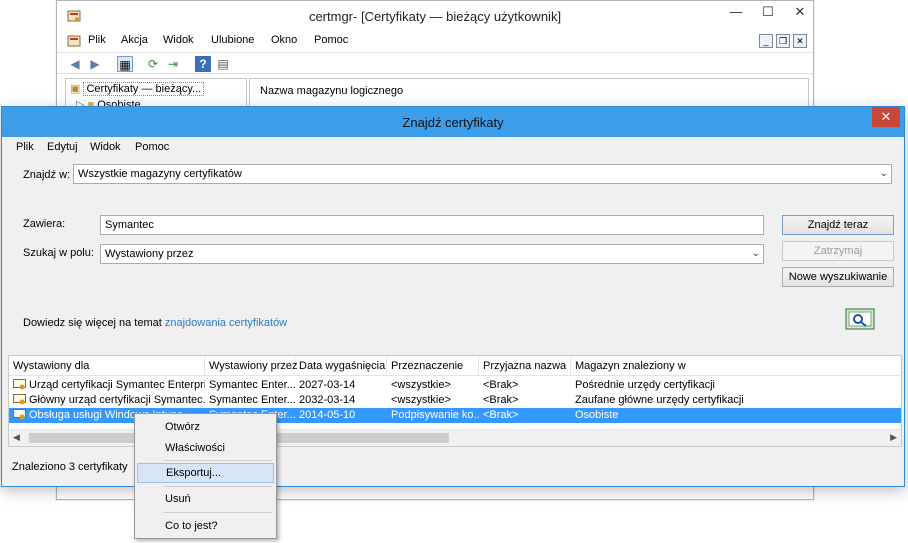 This screenshot has height=543, width=908. What do you see at coordinates (433, 366) in the screenshot?
I see `col-purpose: Przeznaczenie` at bounding box center [433, 366].